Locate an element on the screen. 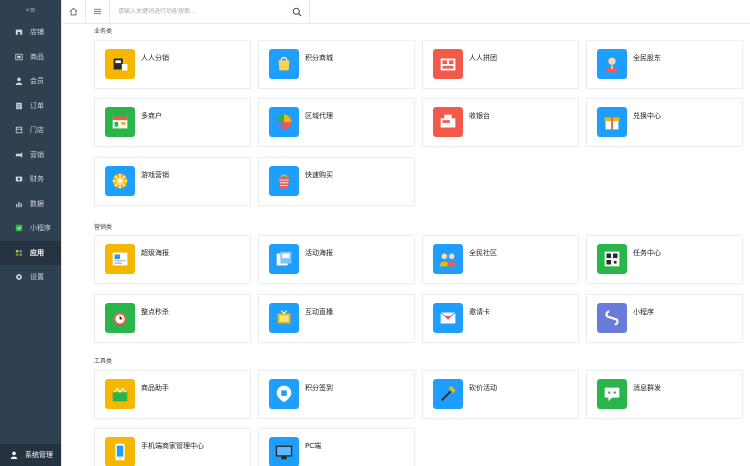  app-card: 邀请卡 is located at coordinates (500, 318).